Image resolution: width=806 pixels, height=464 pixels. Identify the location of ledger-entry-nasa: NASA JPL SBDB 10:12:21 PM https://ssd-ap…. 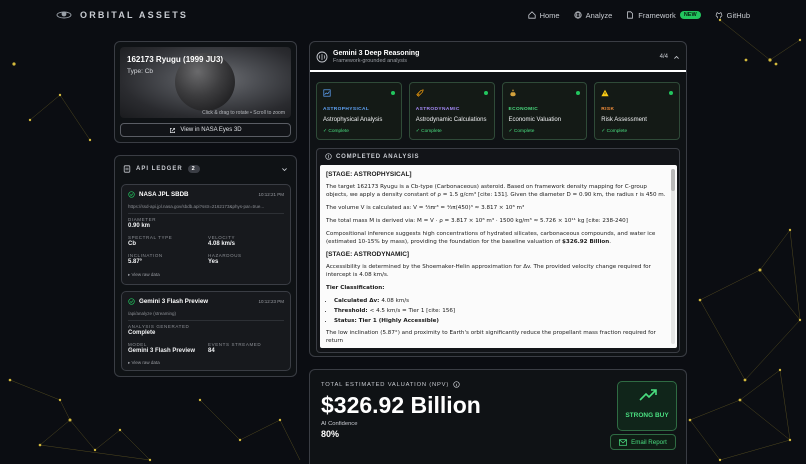
(206, 234).